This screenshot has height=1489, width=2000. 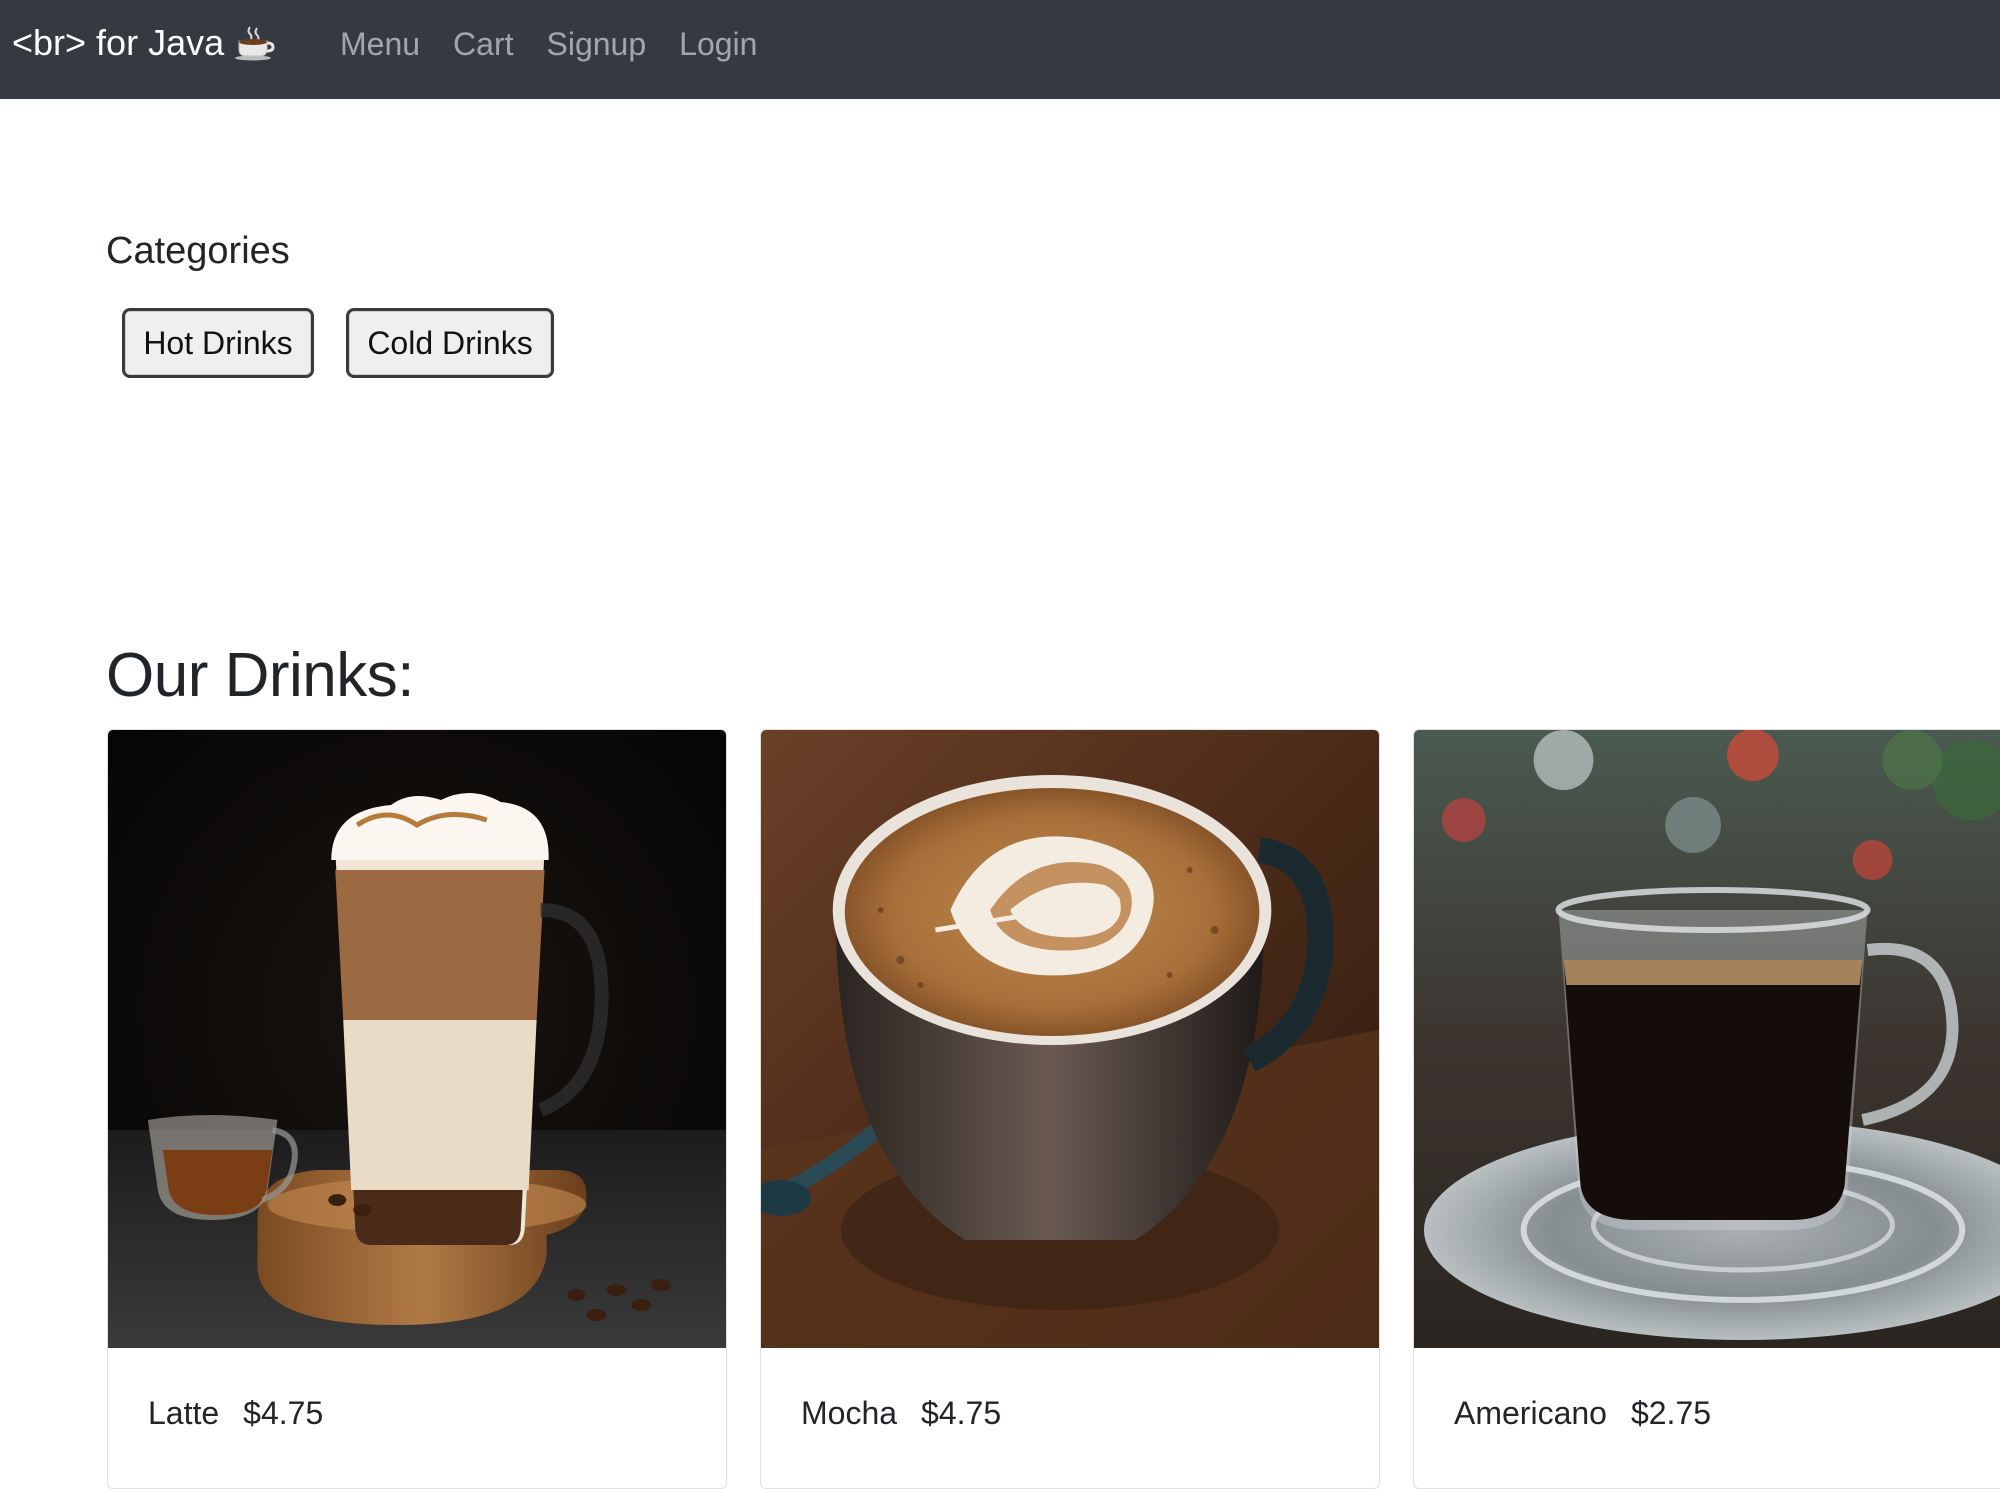 What do you see at coordinates (1671, 1413) in the screenshot?
I see `drink-price: $2.75` at bounding box center [1671, 1413].